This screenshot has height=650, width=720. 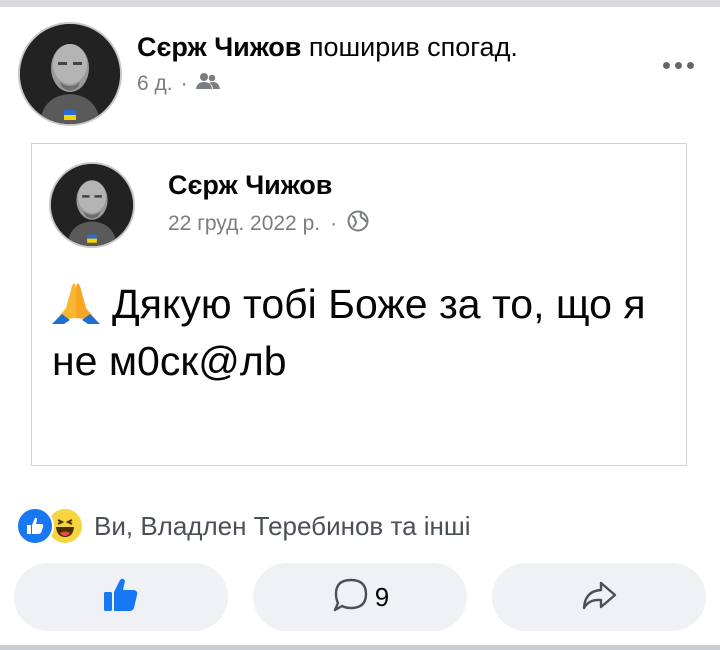 I want to click on memory-date: 22 груд. 2022 р., so click(x=244, y=224).